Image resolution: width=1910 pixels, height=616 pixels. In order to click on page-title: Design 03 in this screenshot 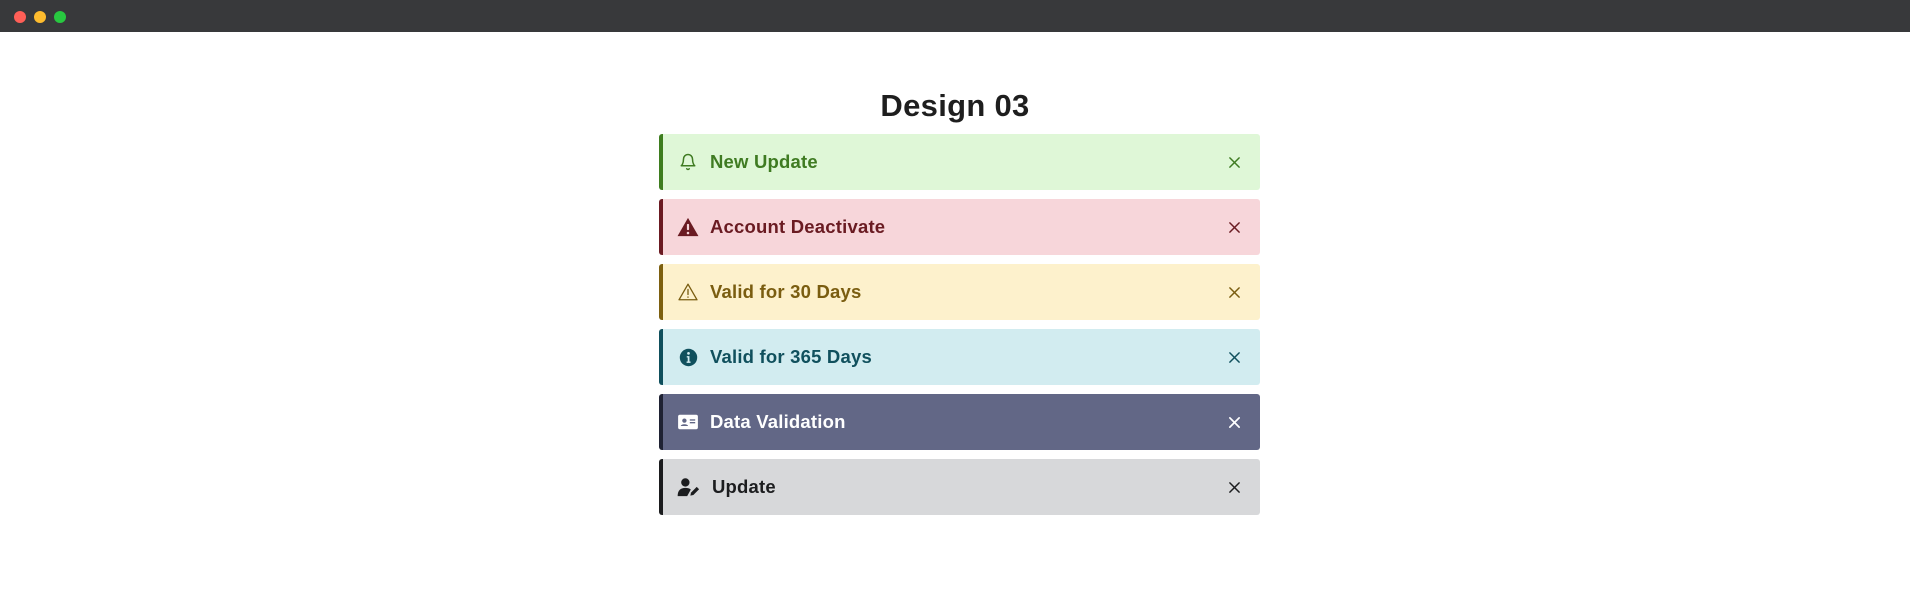, I will do `click(955, 105)`.